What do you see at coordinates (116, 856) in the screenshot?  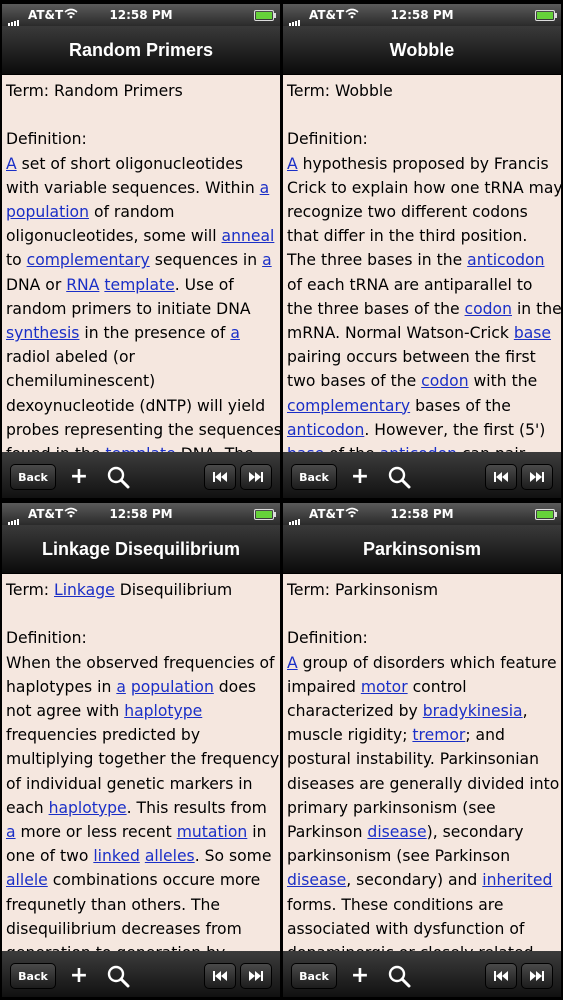 I see `glossary-link: linked` at bounding box center [116, 856].